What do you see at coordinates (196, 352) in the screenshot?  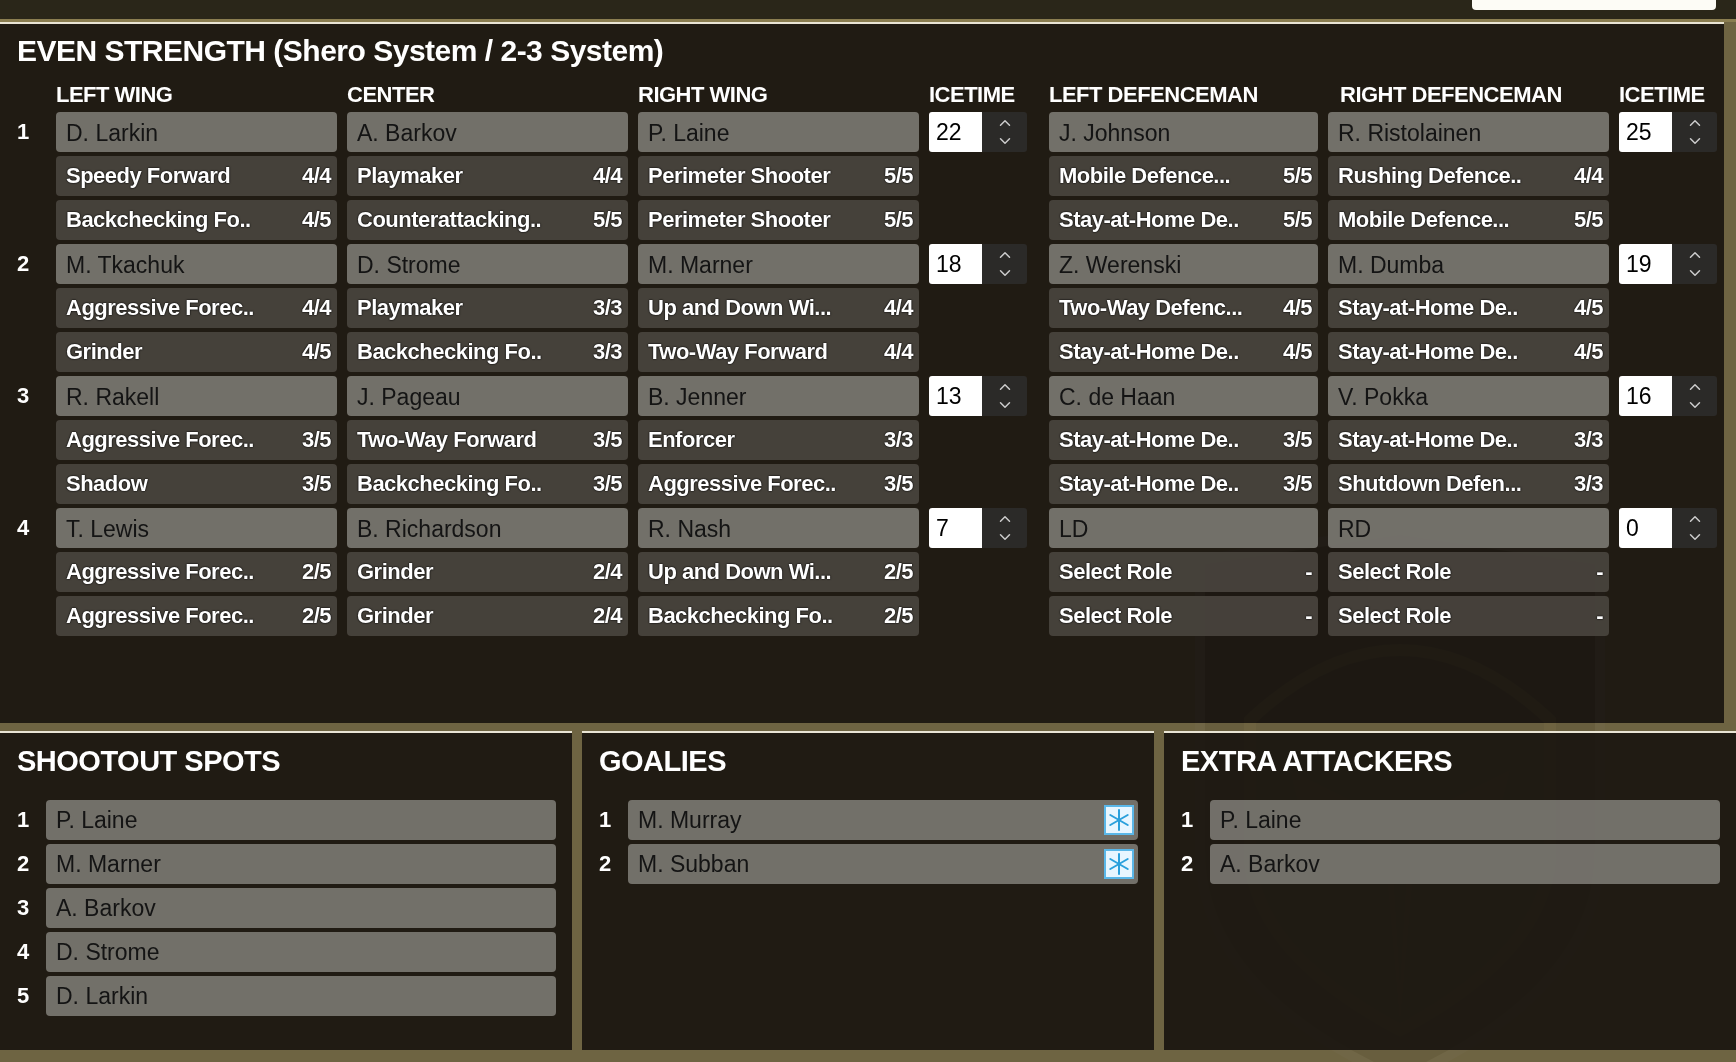 I see `role-cell: Grinder 4/5` at bounding box center [196, 352].